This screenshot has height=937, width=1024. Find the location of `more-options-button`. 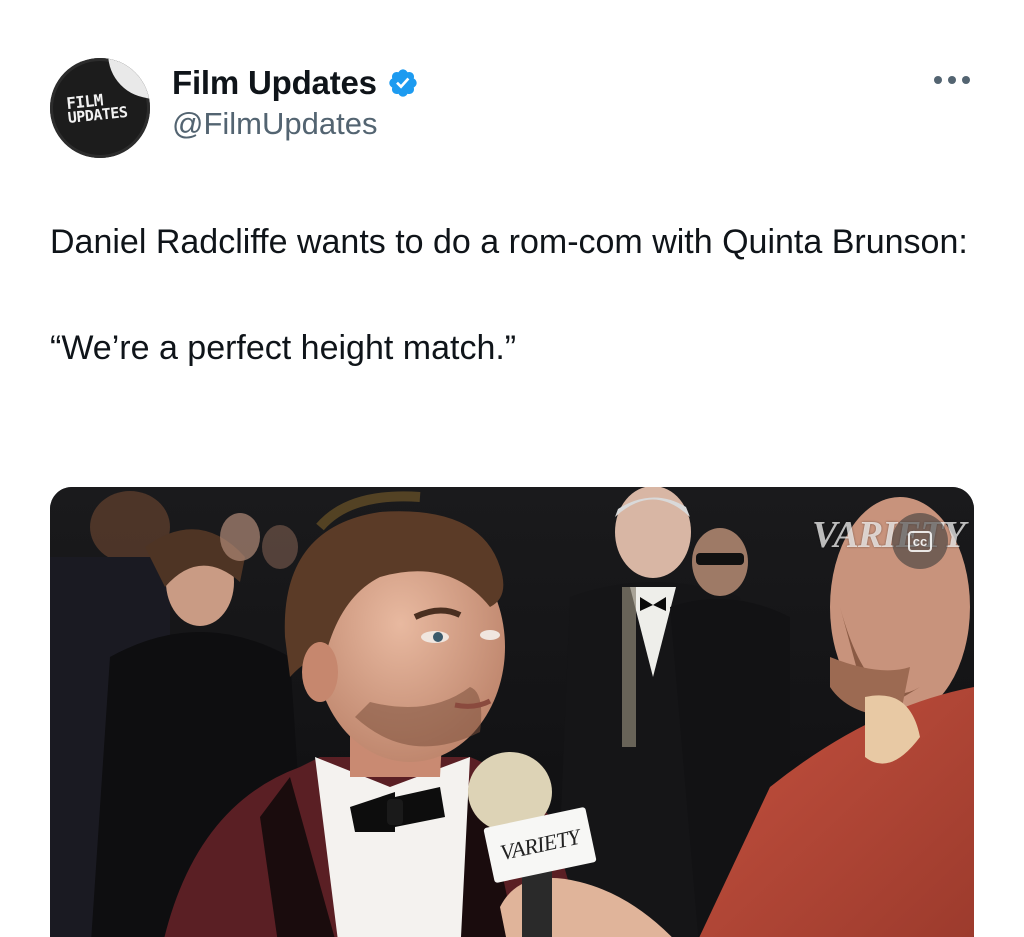

more-options-button is located at coordinates (952, 80).